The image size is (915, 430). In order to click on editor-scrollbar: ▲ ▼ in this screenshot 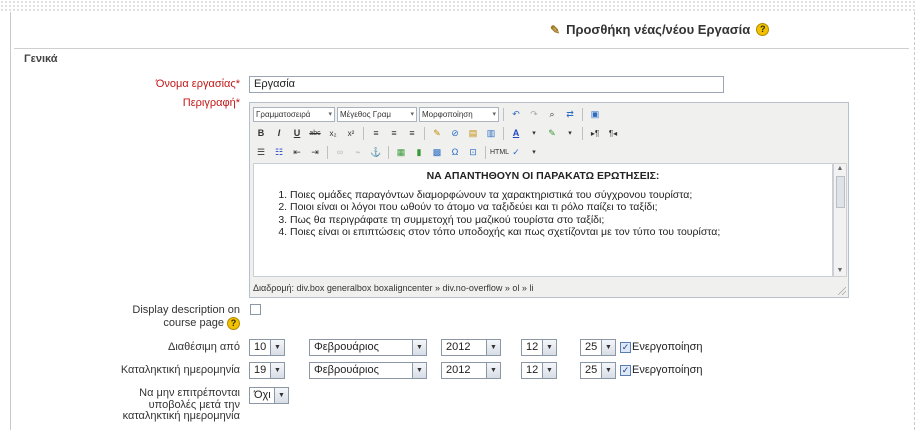, I will do `click(840, 220)`.